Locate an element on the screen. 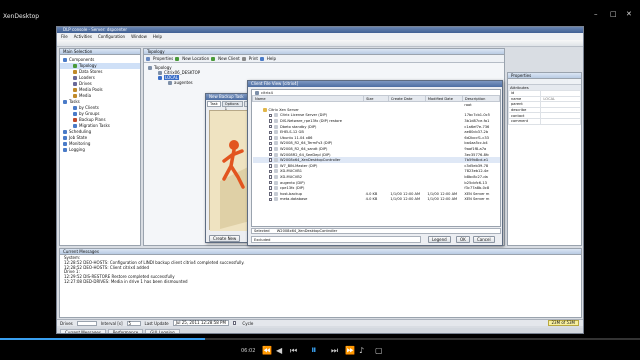  cancel-button: Cancel is located at coordinates (484, 239).